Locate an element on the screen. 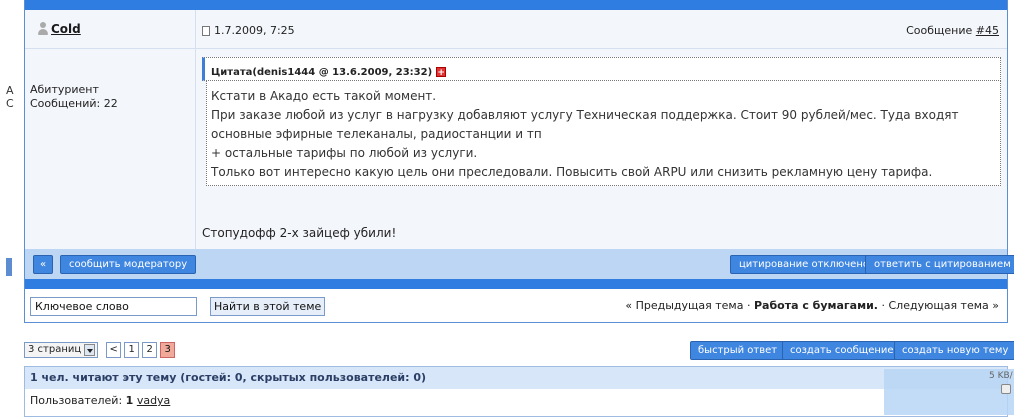 The width and height of the screenshot is (1014, 417). clipped-char: С is located at coordinates (10, 103).